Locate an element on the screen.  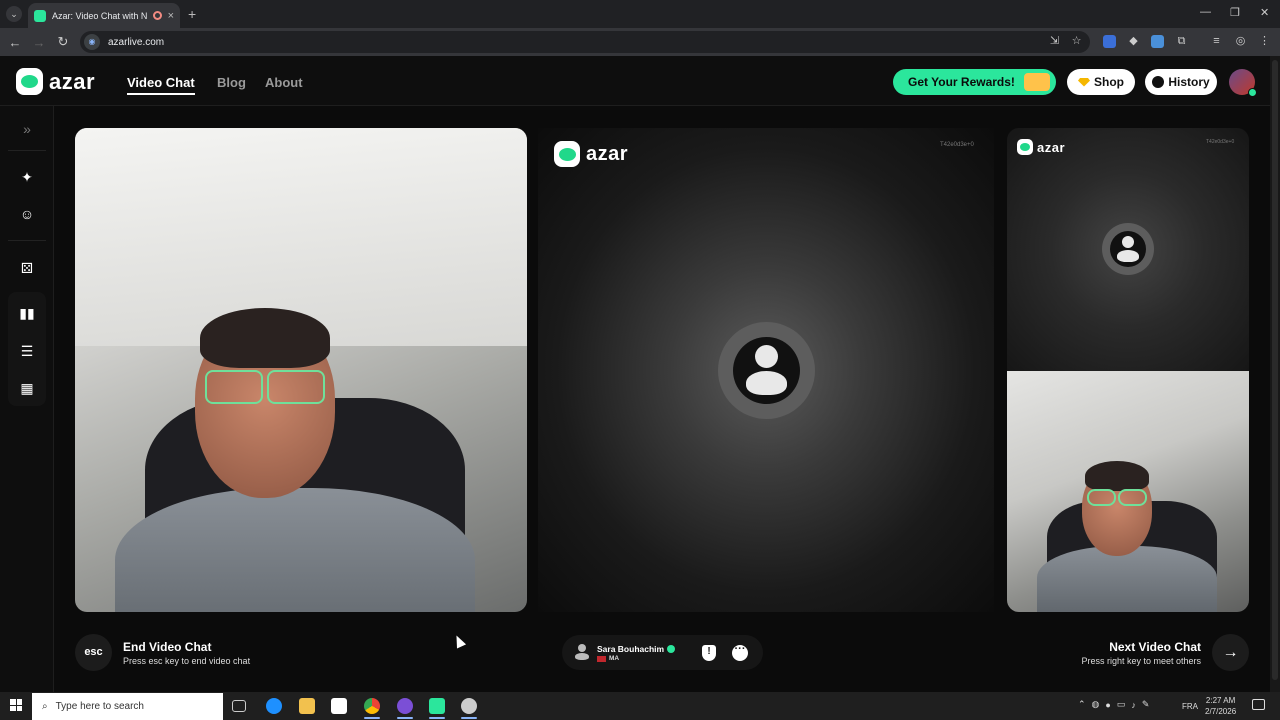
recording-icon is located at coordinates (157, 15).